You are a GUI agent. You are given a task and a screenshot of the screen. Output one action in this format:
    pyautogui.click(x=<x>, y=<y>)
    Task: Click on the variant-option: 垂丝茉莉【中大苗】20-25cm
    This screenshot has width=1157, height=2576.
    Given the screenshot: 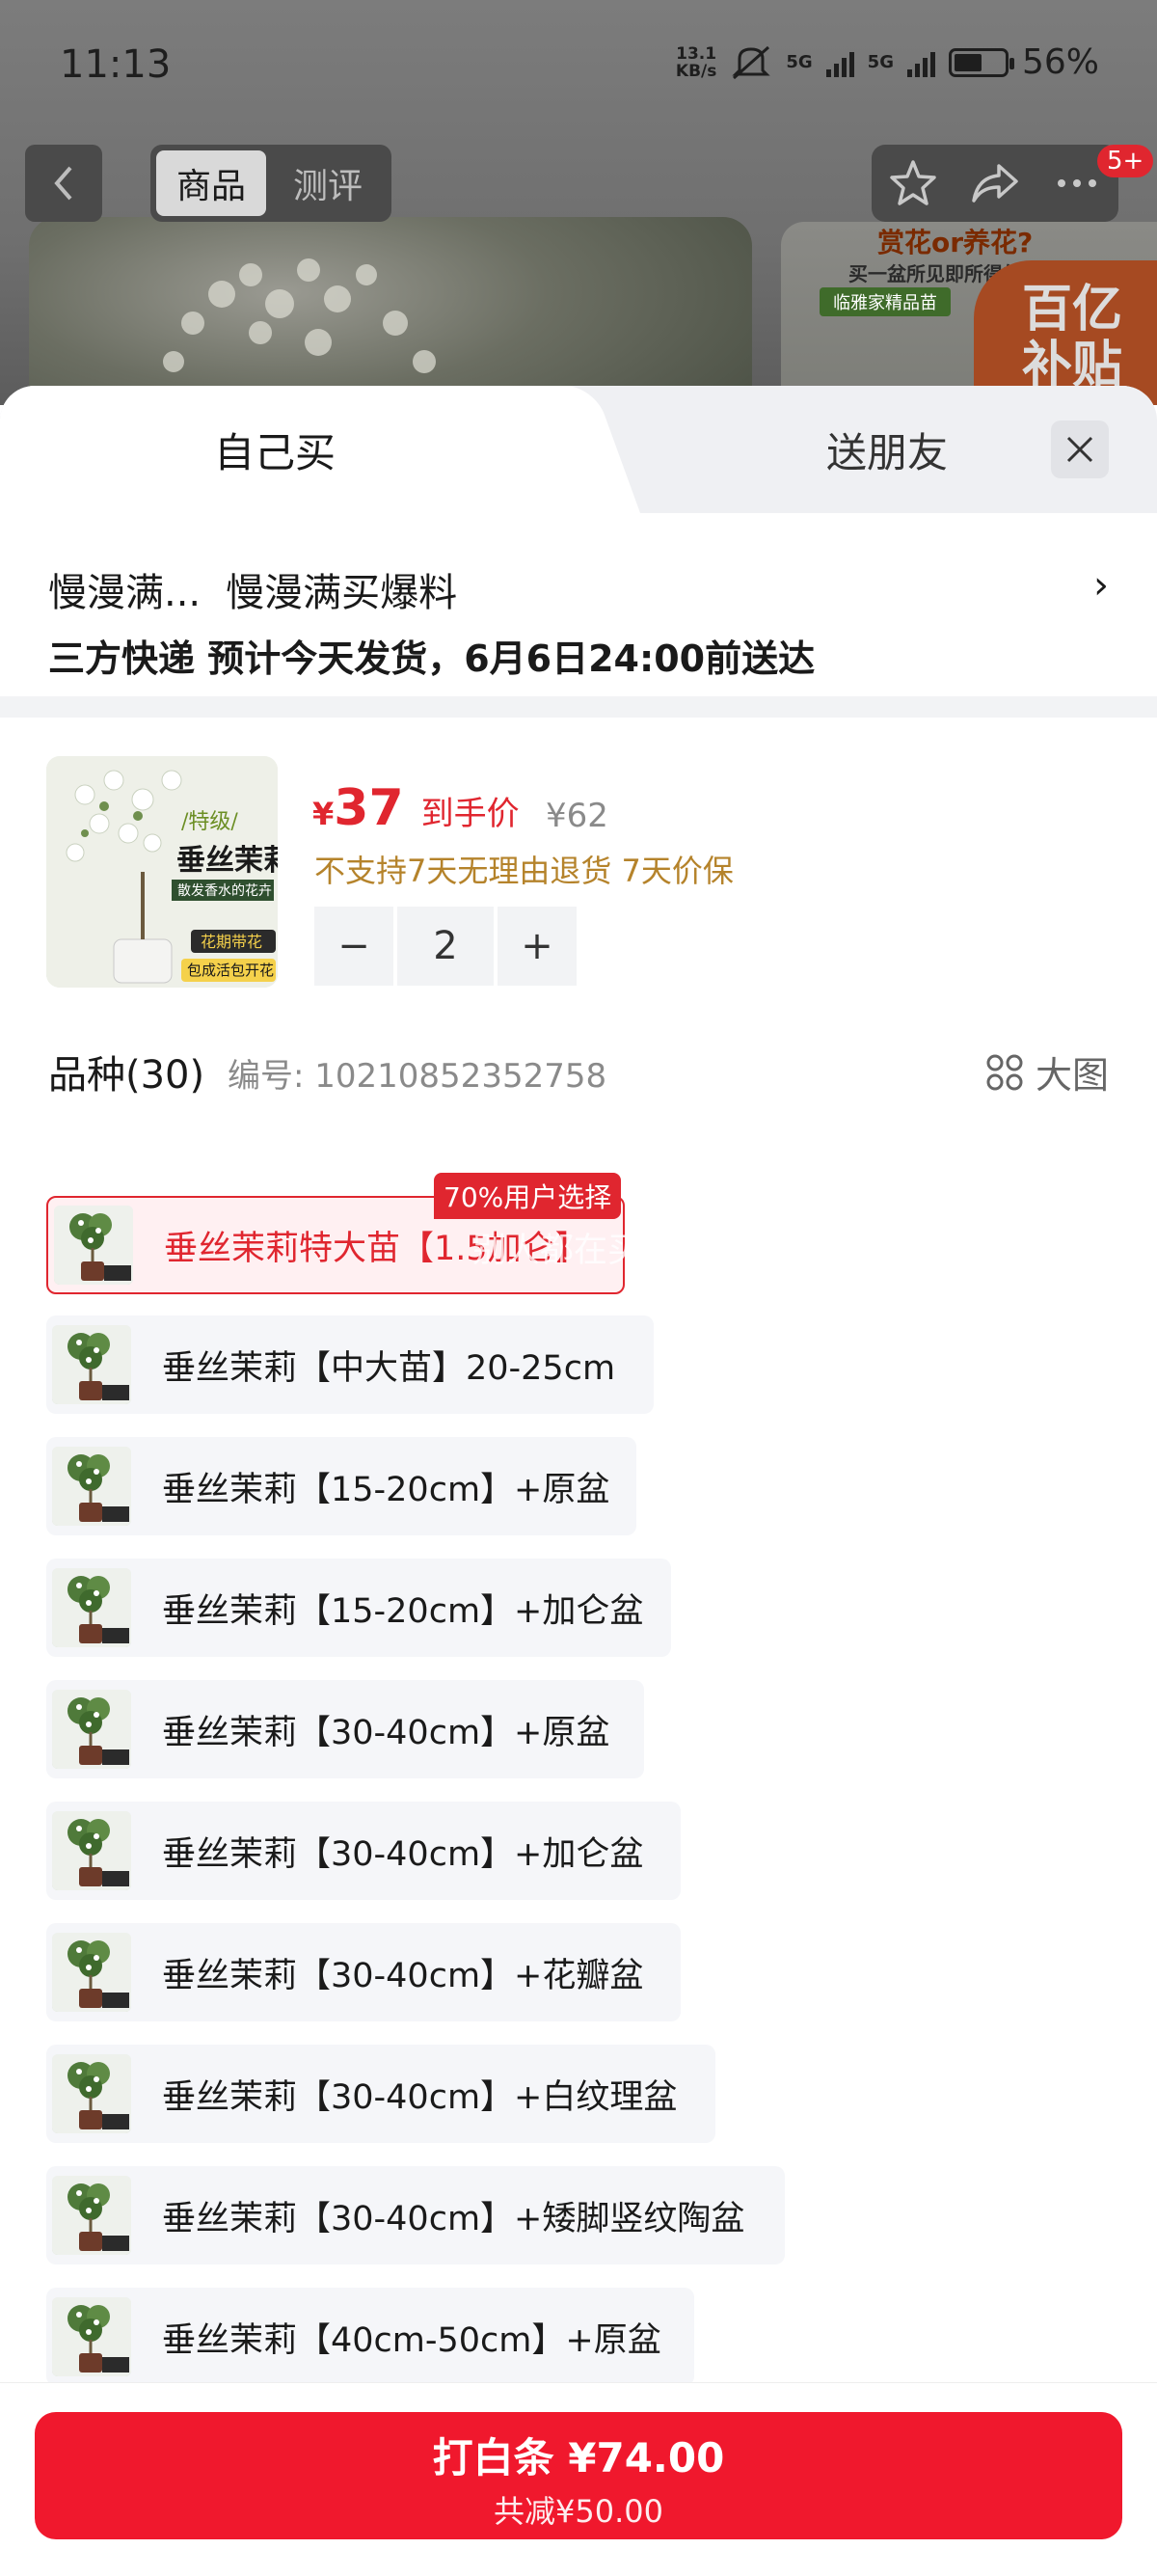 What is the action you would take?
    pyautogui.click(x=350, y=1364)
    